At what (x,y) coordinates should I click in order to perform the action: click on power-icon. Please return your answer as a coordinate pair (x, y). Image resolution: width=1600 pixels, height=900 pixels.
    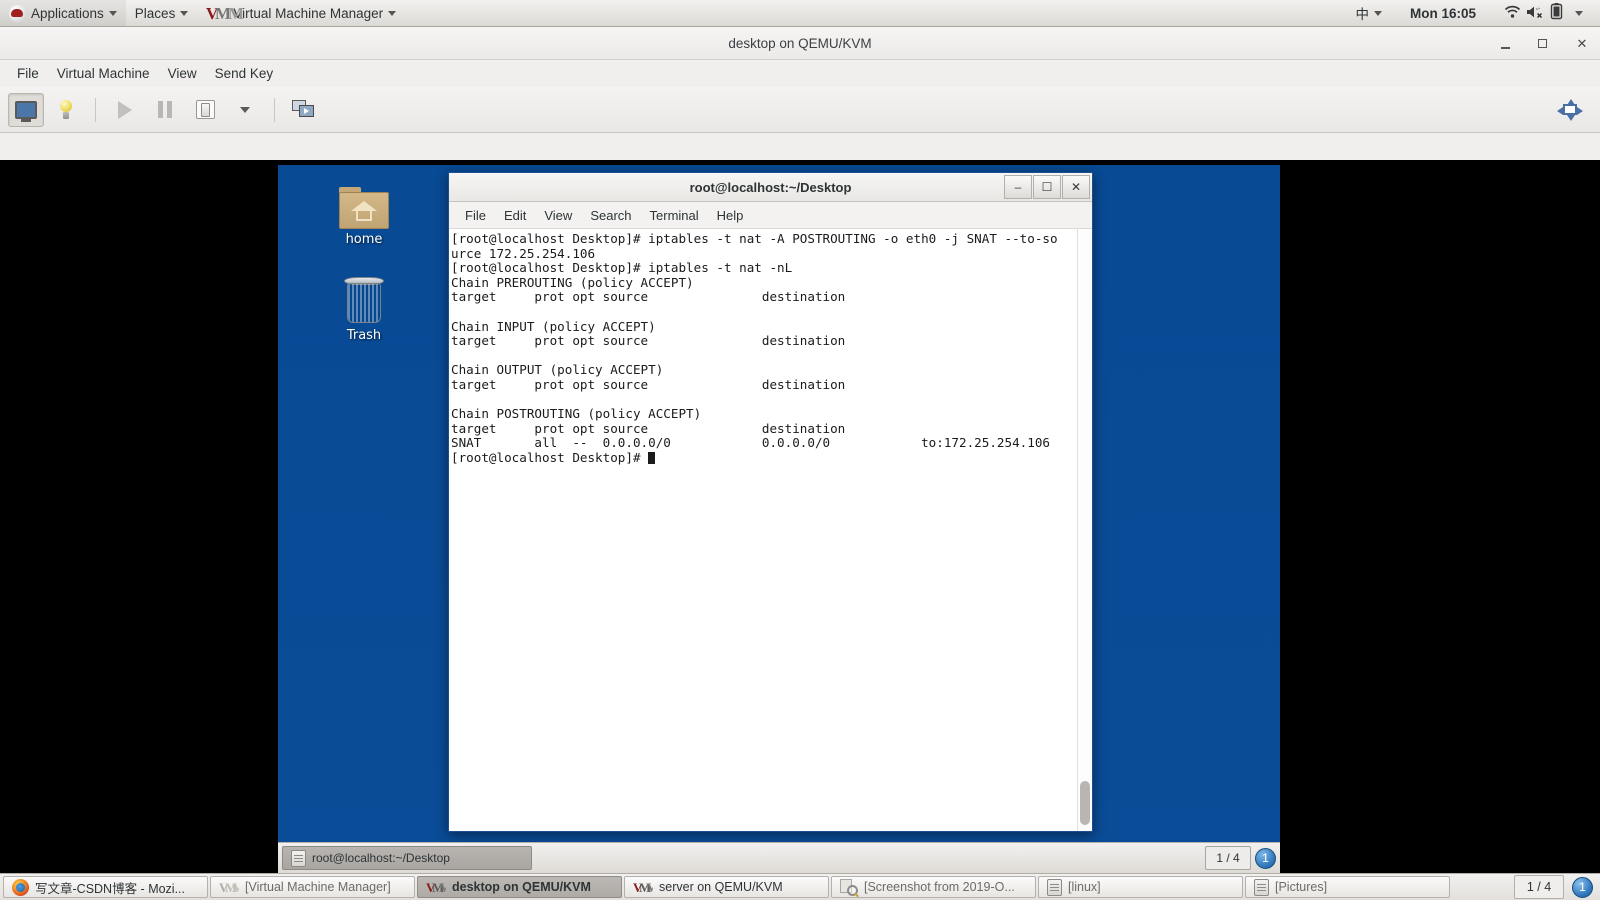
    Looking at the image, I should click on (205, 109).